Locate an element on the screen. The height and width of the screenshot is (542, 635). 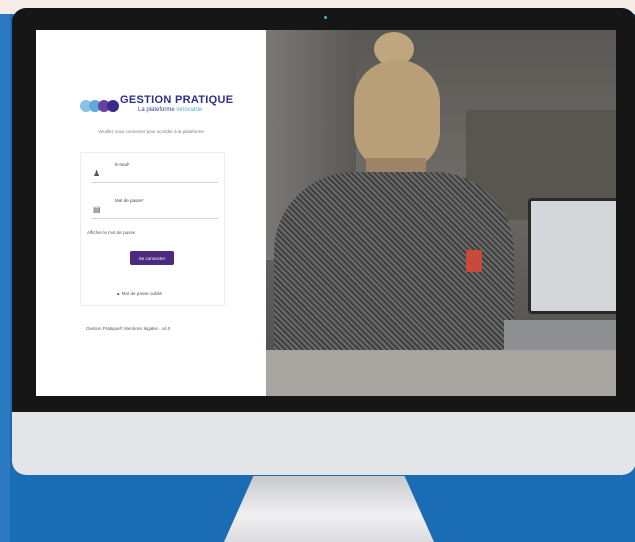
monitor-chin is located at coordinates (323, 443).